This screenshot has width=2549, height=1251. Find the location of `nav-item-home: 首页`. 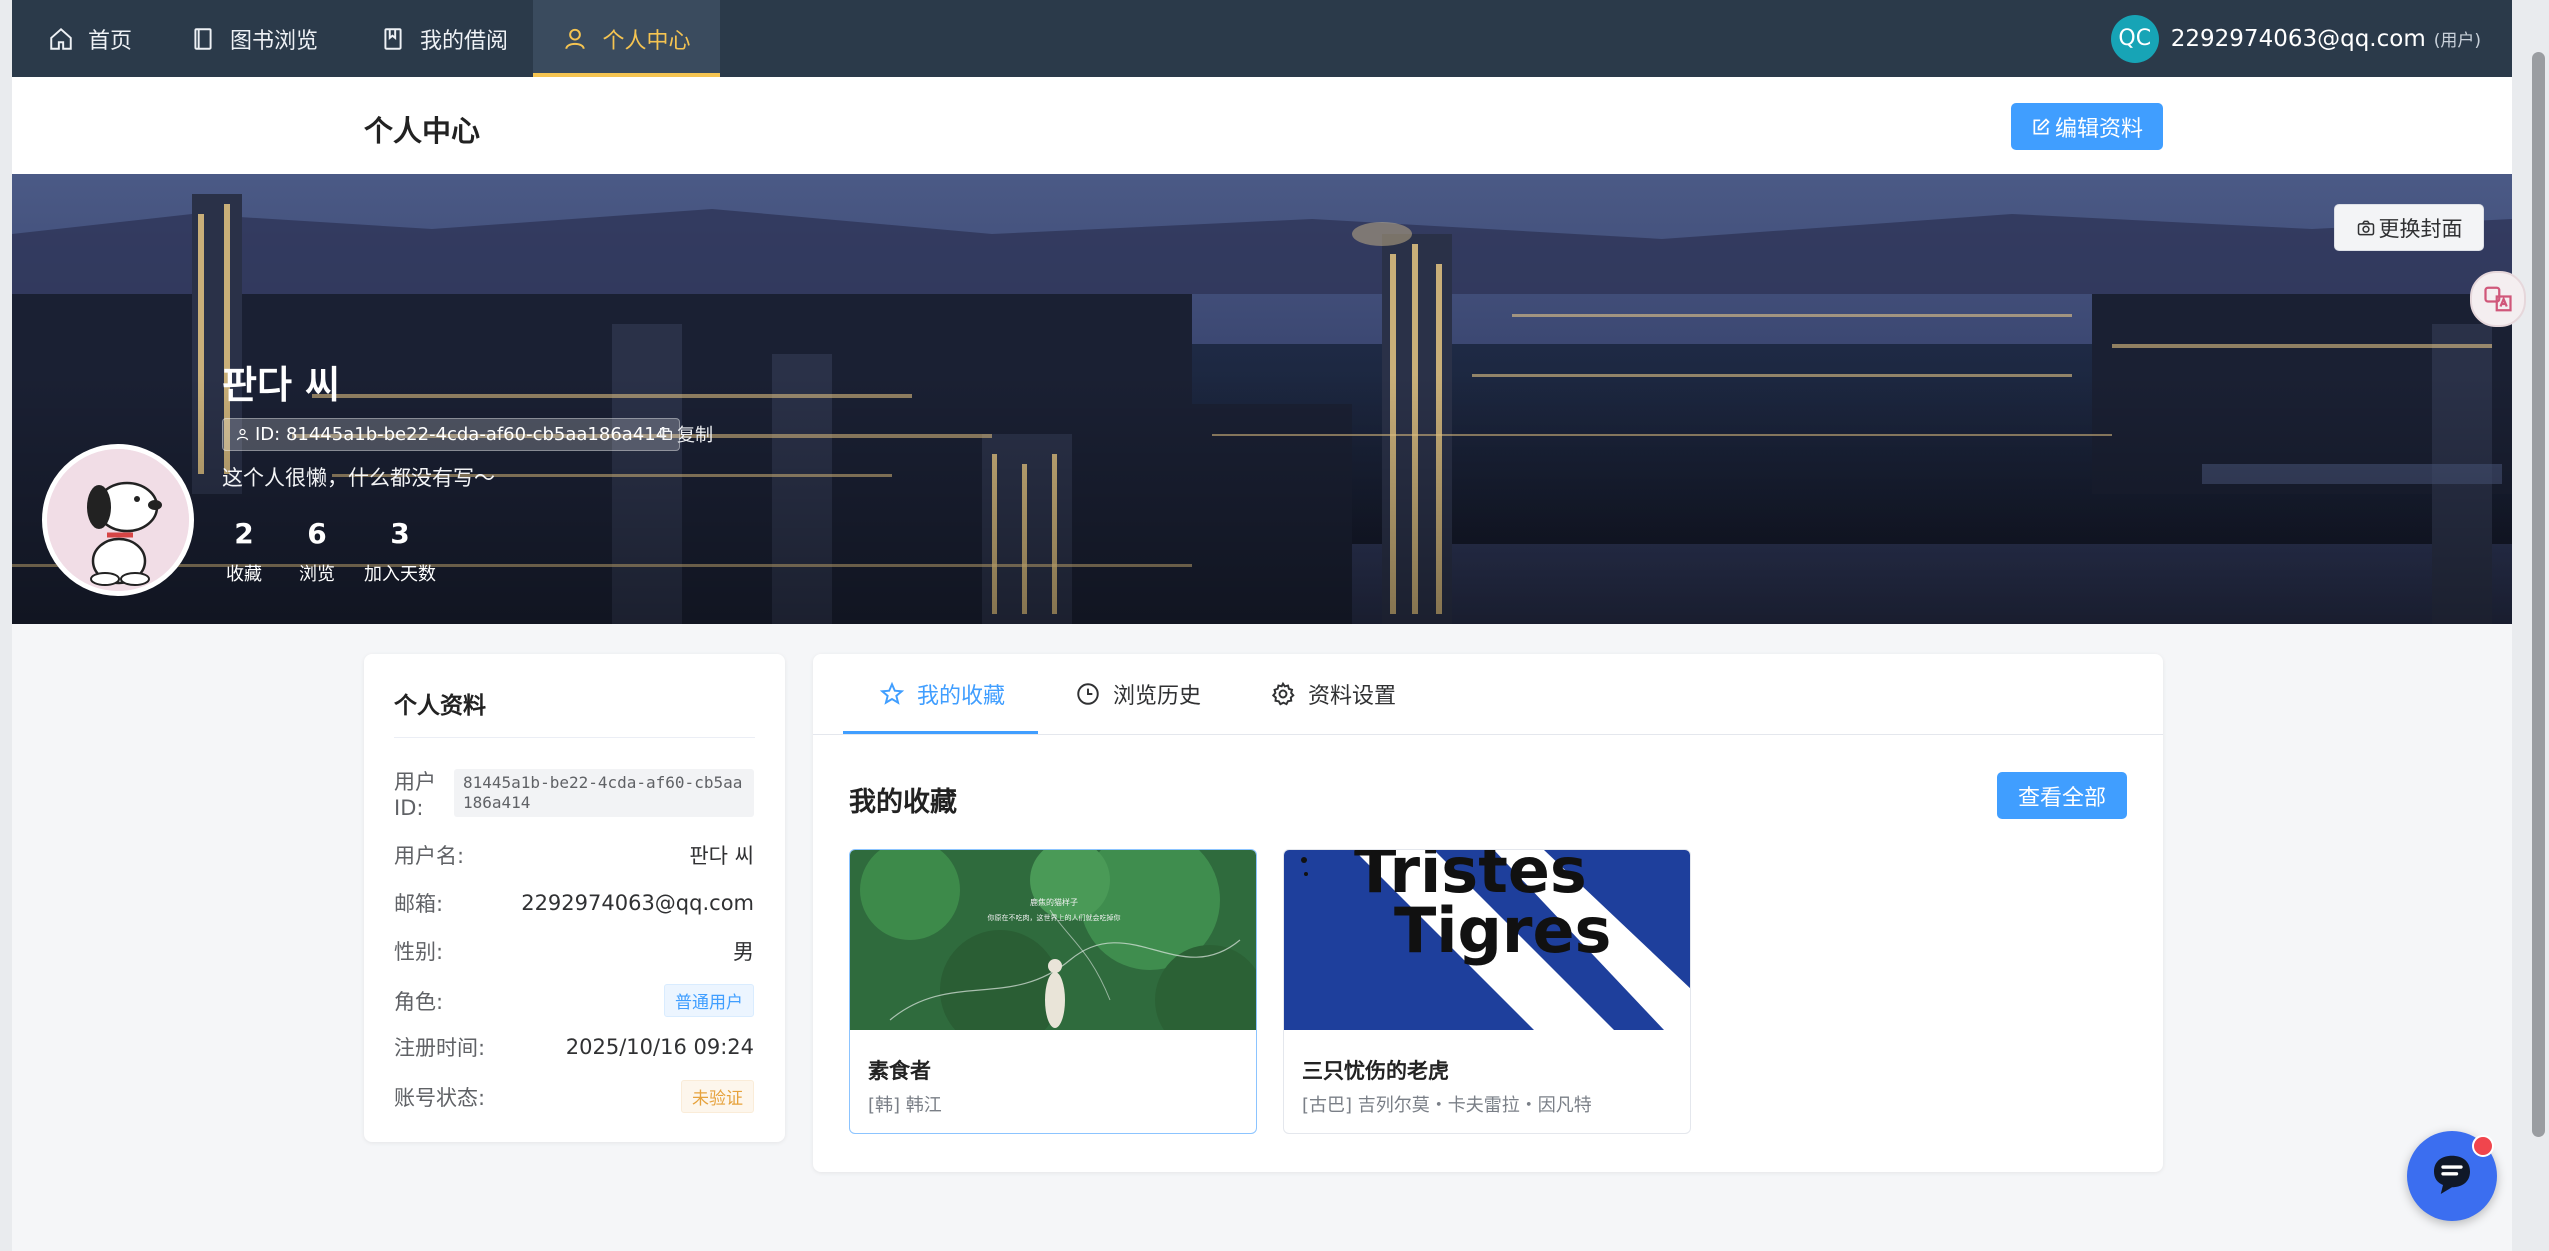

nav-item-home: 首页 is located at coordinates (90, 38).